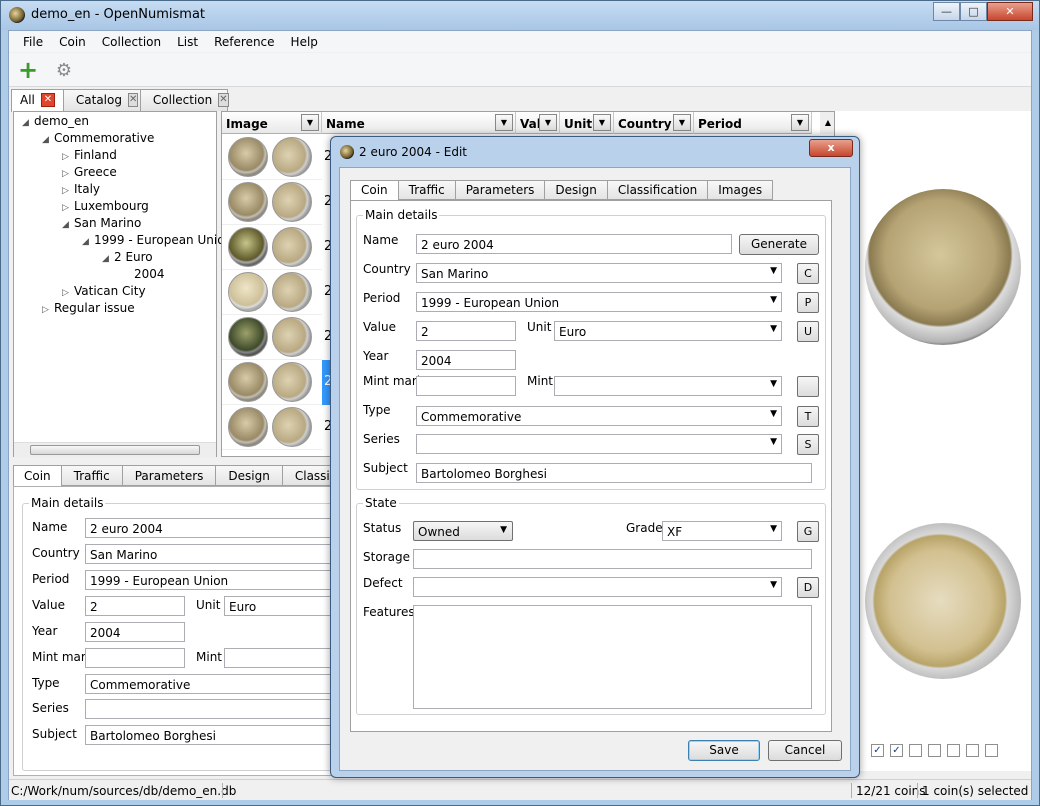 The height and width of the screenshot is (806, 1040). I want to click on mintmark-input, so click(466, 386).